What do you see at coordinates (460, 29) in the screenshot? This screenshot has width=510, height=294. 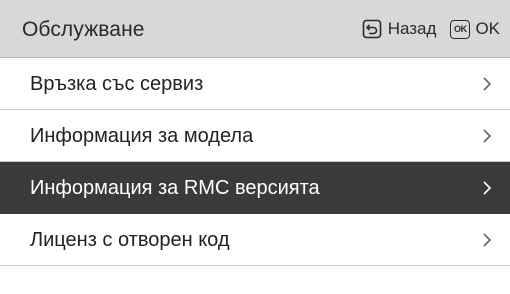 I see `ok-key-icon: OK` at bounding box center [460, 29].